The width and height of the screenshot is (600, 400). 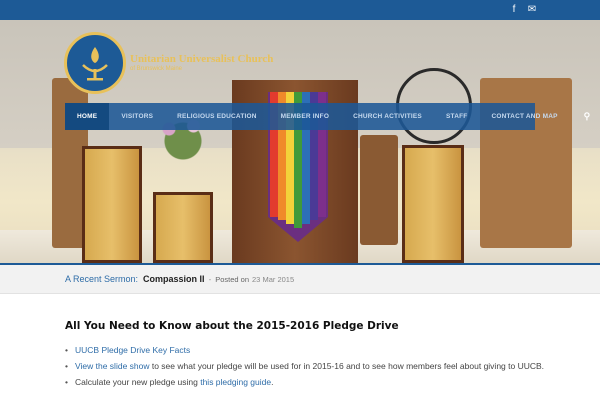 I want to click on key-facts-link: UUCB Pledge Drive Key Facts, so click(x=132, y=350).